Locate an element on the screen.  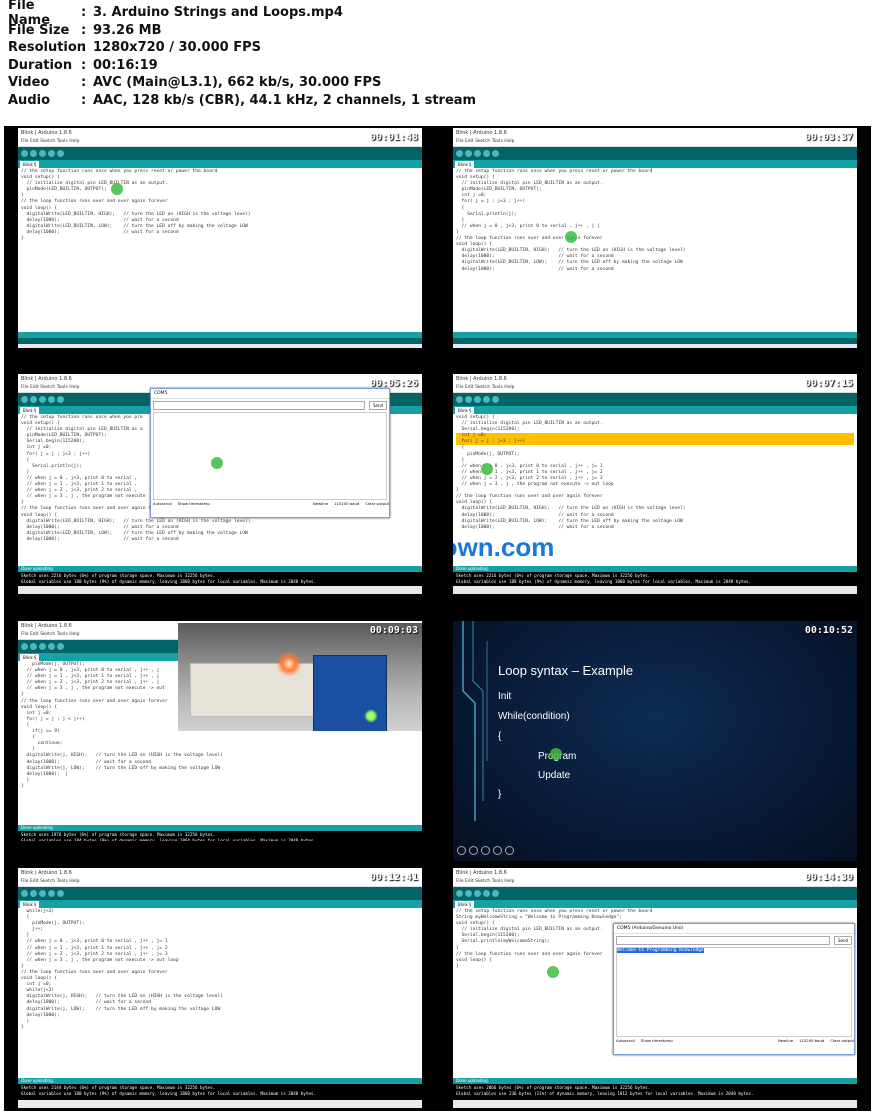
prev-slide-icon is located at coordinates (461, 850).